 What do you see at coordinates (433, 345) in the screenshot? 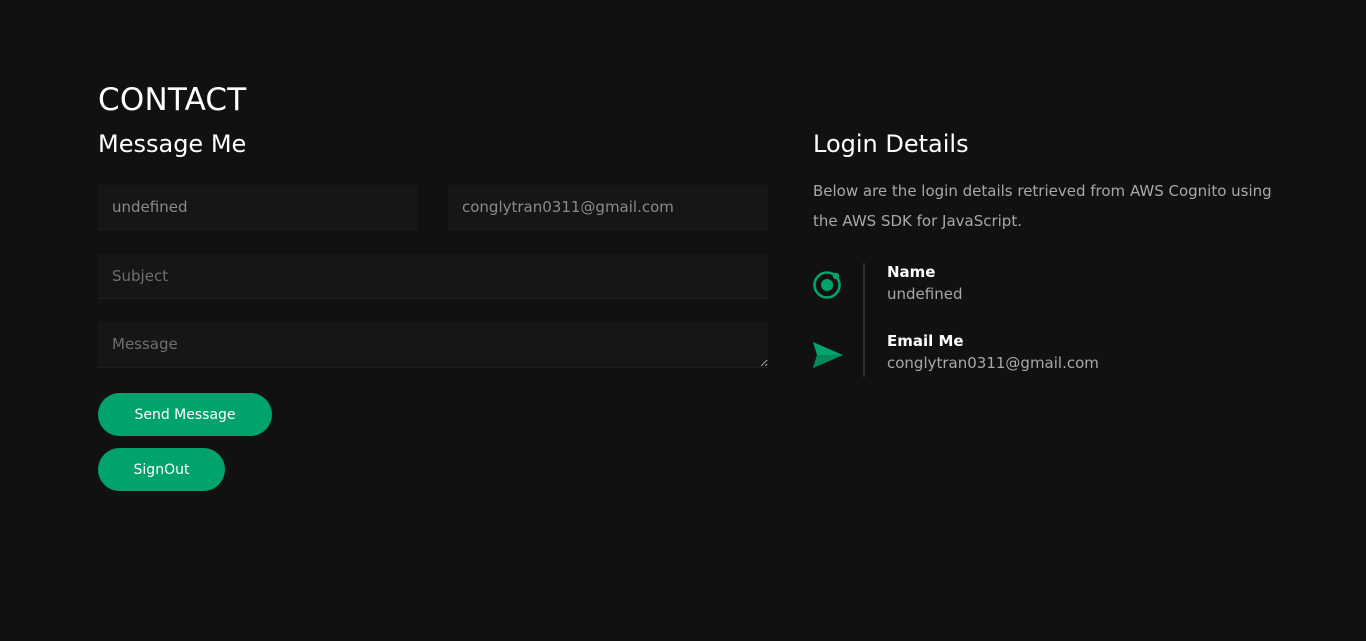
I see `message-textarea` at bounding box center [433, 345].